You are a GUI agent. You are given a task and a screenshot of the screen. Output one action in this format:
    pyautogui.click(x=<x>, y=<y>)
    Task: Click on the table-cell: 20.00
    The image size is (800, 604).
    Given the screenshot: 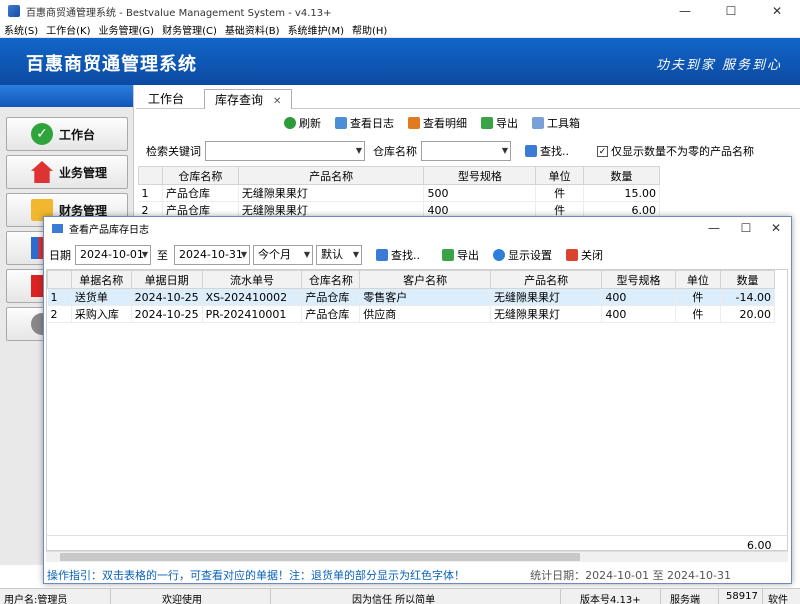 What is the action you would take?
    pyautogui.click(x=747, y=314)
    